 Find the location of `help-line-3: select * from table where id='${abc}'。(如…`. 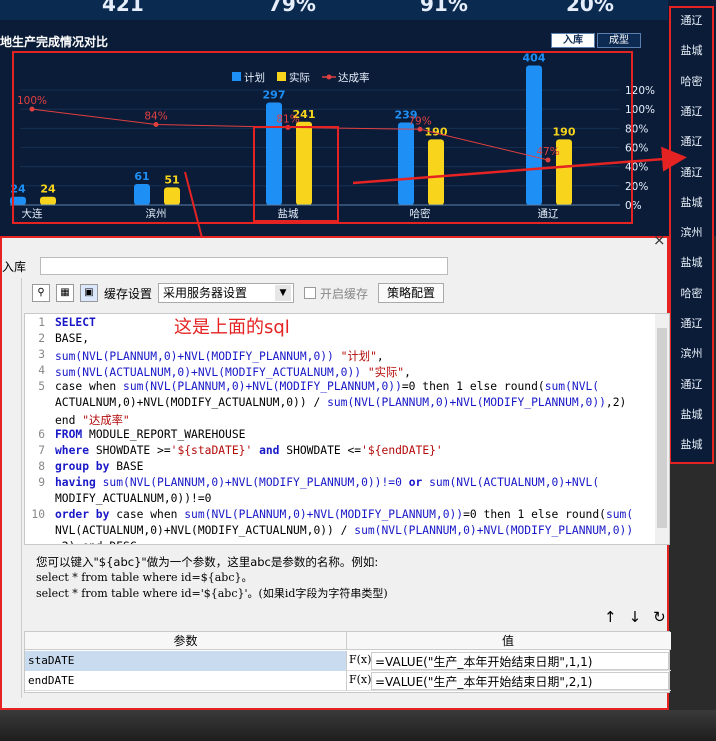

help-line-3: select * from table where id='${abc}'。(如… is located at coordinates (212, 593).